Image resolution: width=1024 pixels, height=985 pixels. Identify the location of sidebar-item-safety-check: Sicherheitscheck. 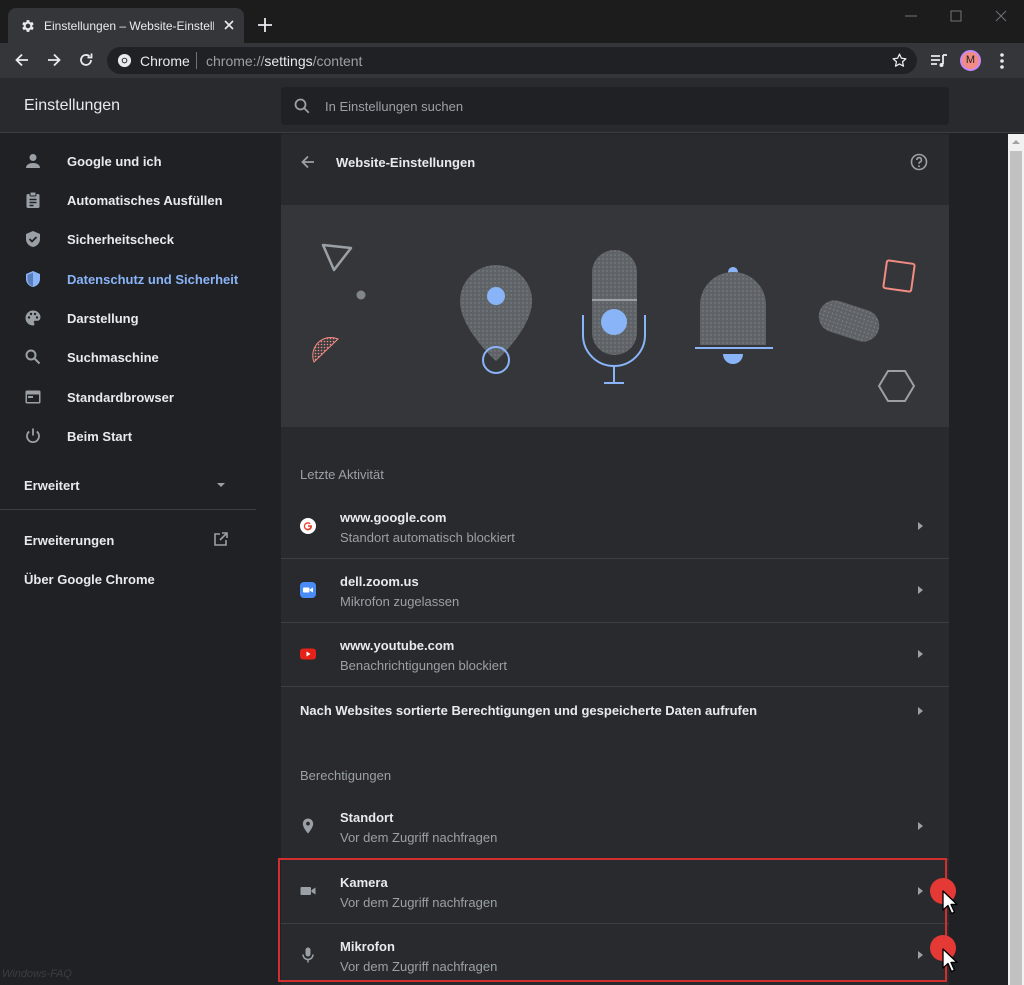
(128, 239).